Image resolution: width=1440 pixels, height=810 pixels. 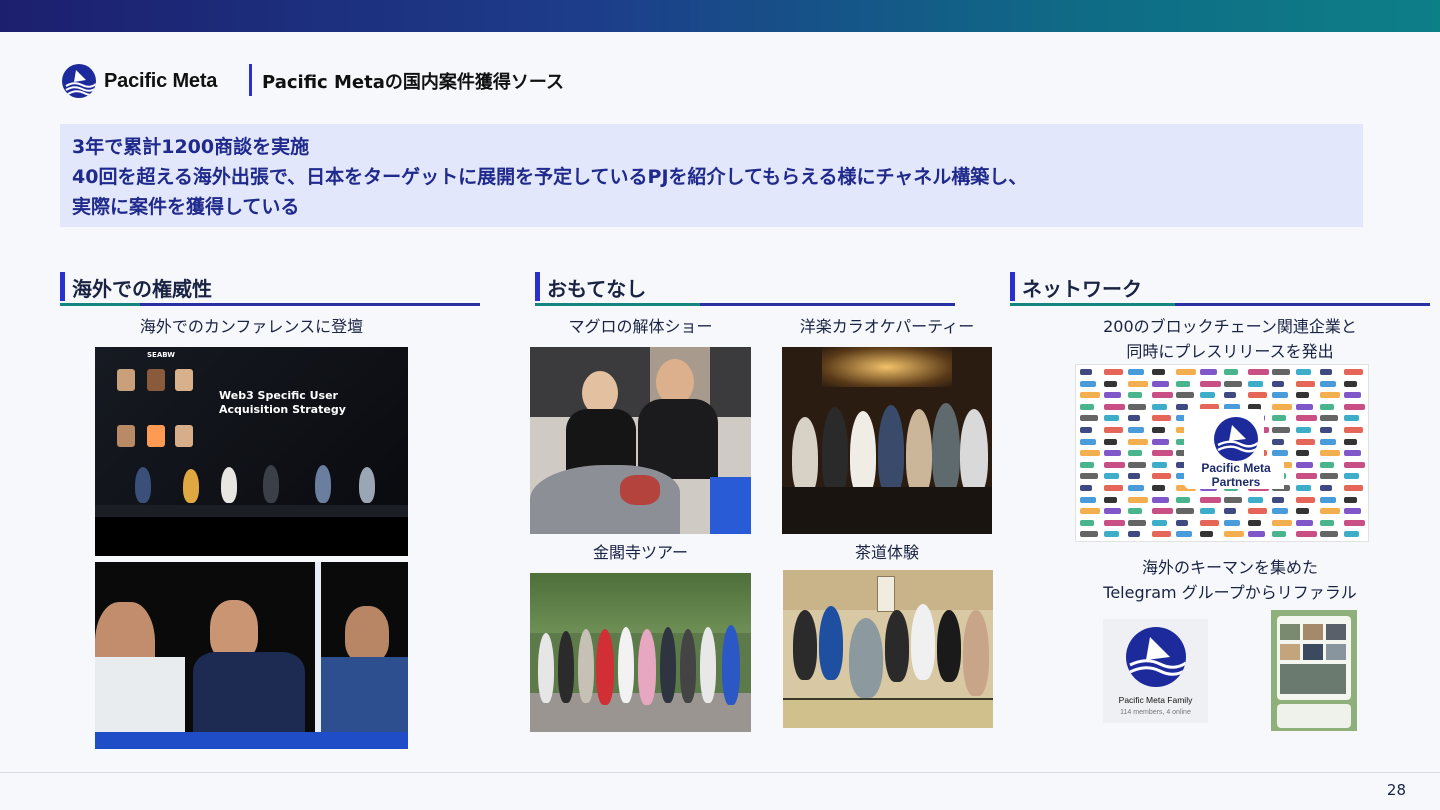 What do you see at coordinates (1220, 288) in the screenshot?
I see `section-network-header: ネットワーク` at bounding box center [1220, 288].